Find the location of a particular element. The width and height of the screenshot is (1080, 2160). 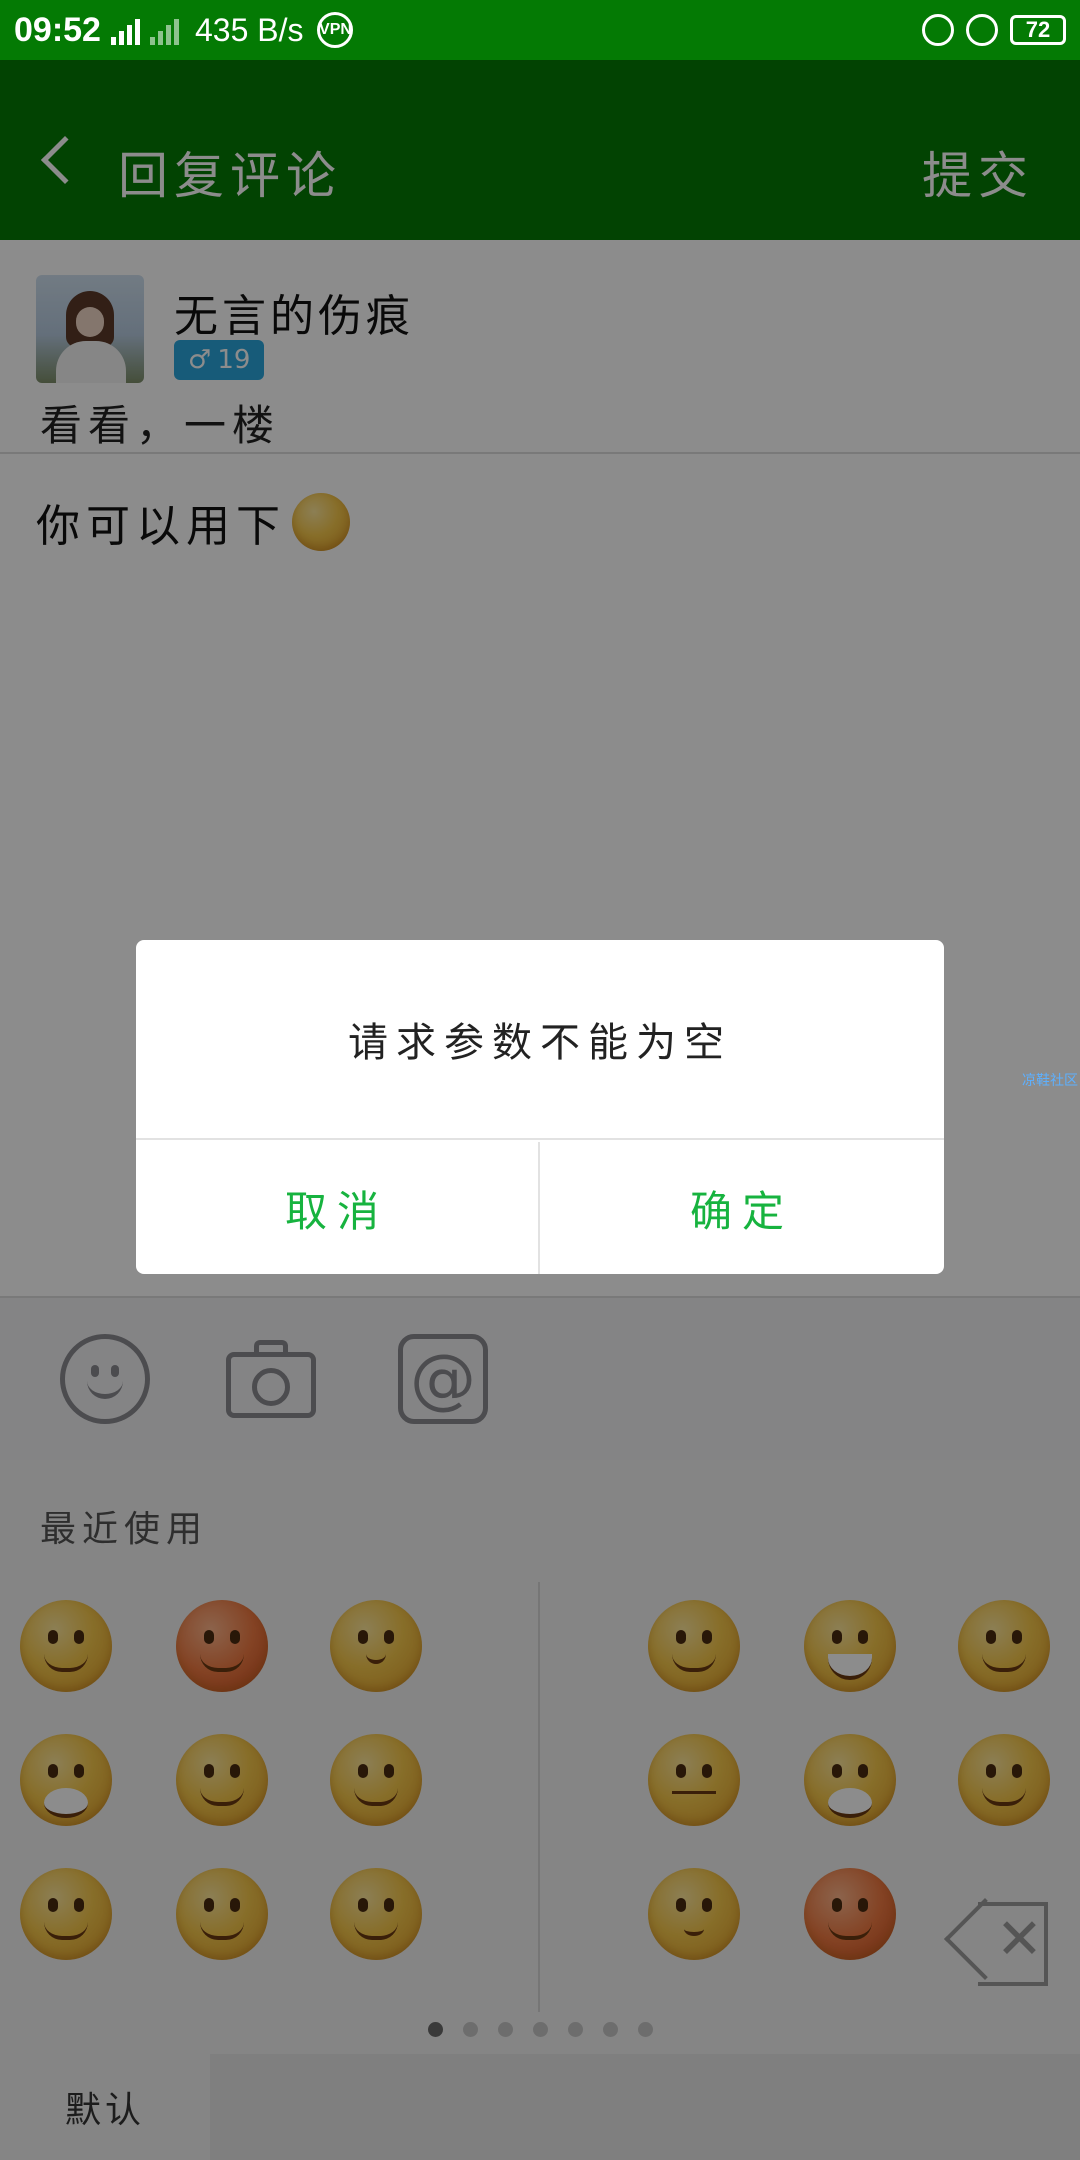

alert-dialog: 请求参数不能为空 取消 确定 is located at coordinates (540, 1107).